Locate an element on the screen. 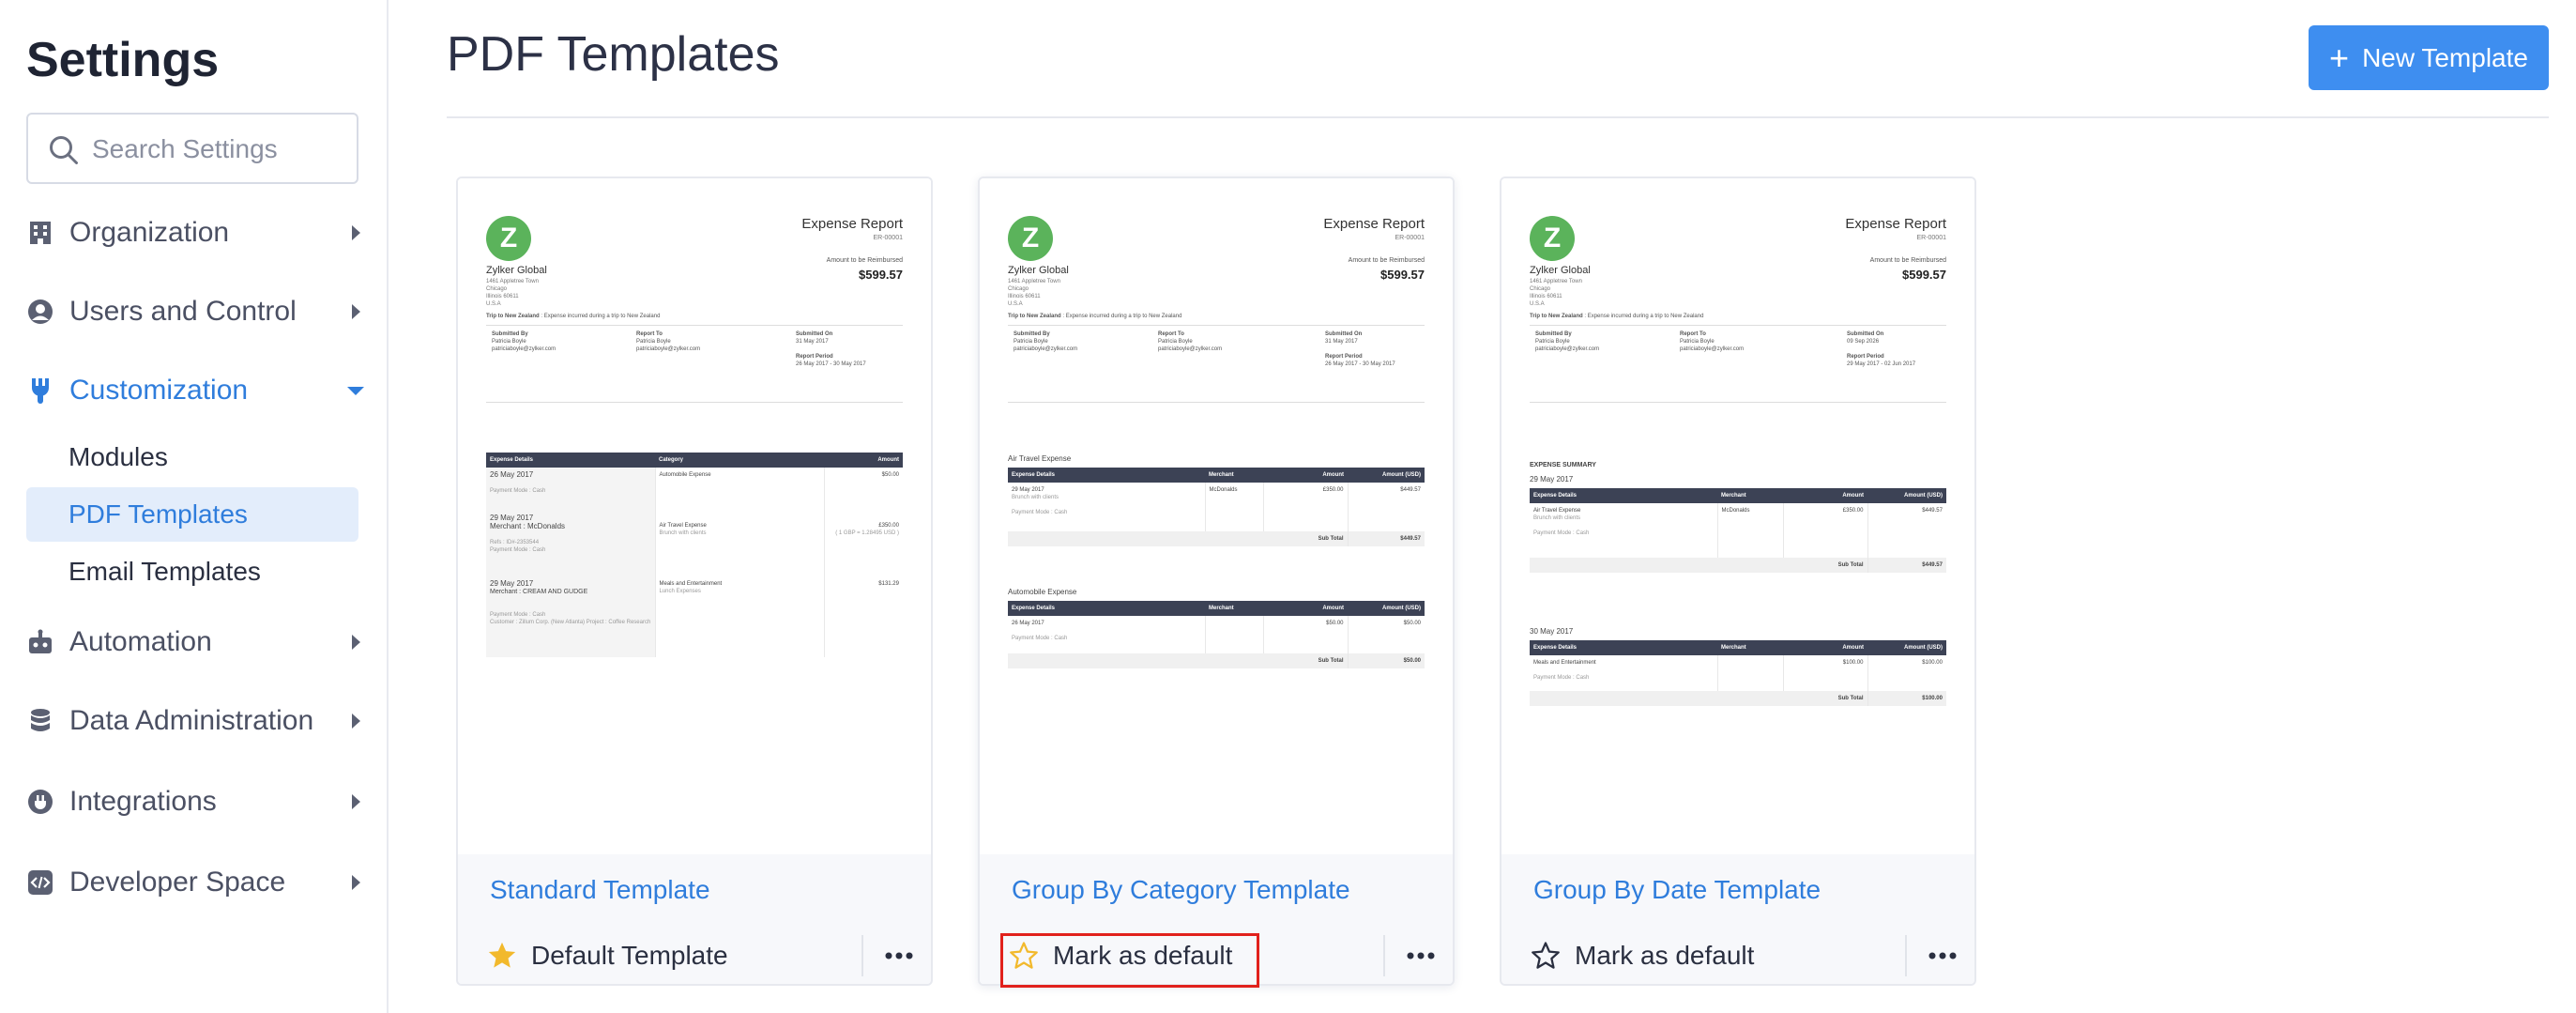 This screenshot has height=1013, width=2576. sidebar-subitem-label: PDF Templates is located at coordinates (158, 514).